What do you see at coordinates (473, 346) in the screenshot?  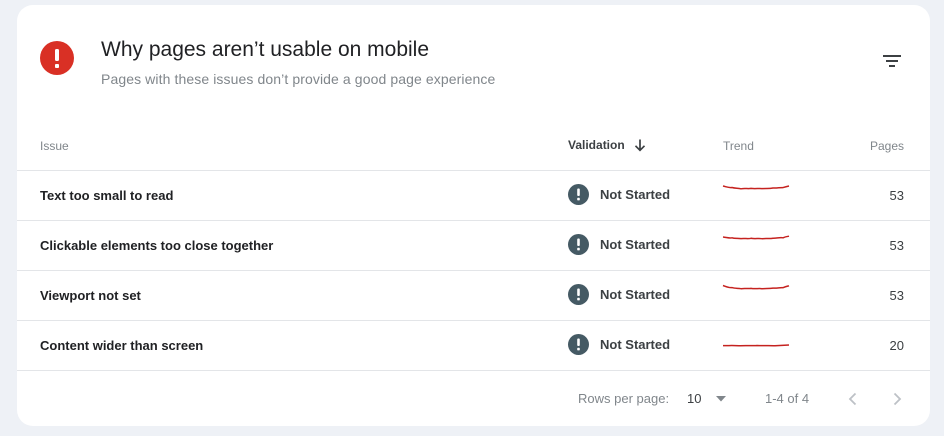 I see `table-row: Content wider than screen Not Started 20` at bounding box center [473, 346].